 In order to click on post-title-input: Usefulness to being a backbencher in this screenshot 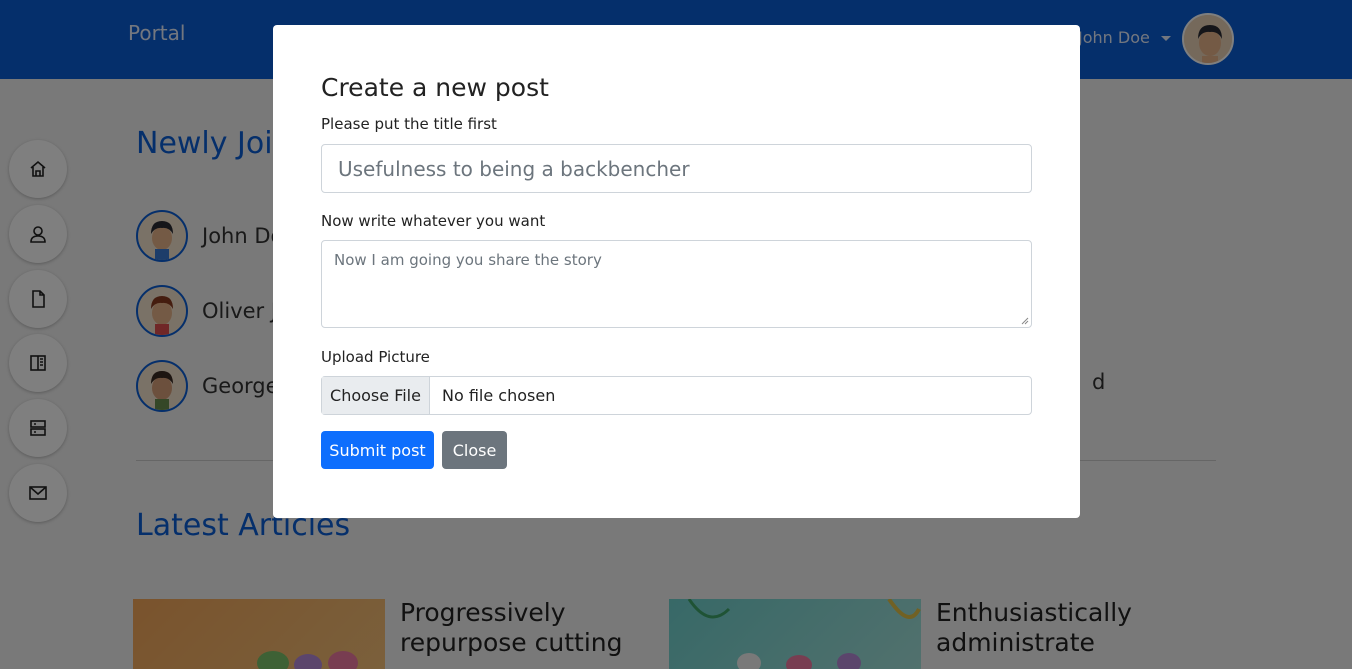, I will do `click(676, 168)`.